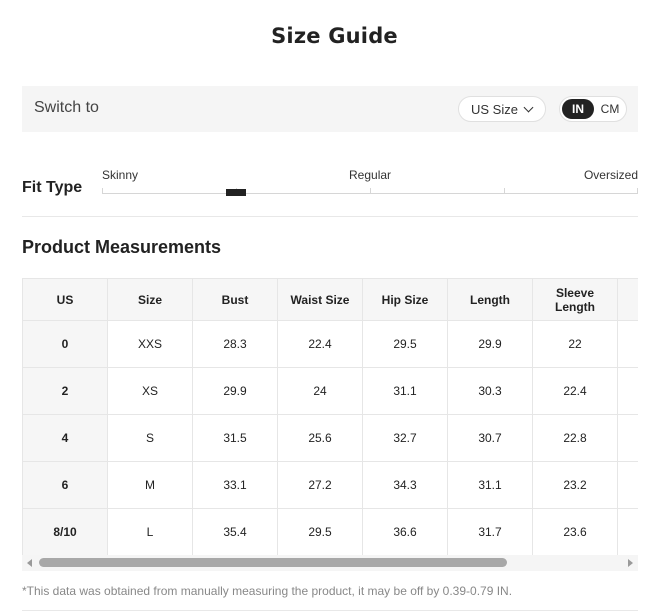 This screenshot has width=669, height=614. What do you see at coordinates (330, 109) in the screenshot?
I see `switch-bar: Switch to US Size IN CM` at bounding box center [330, 109].